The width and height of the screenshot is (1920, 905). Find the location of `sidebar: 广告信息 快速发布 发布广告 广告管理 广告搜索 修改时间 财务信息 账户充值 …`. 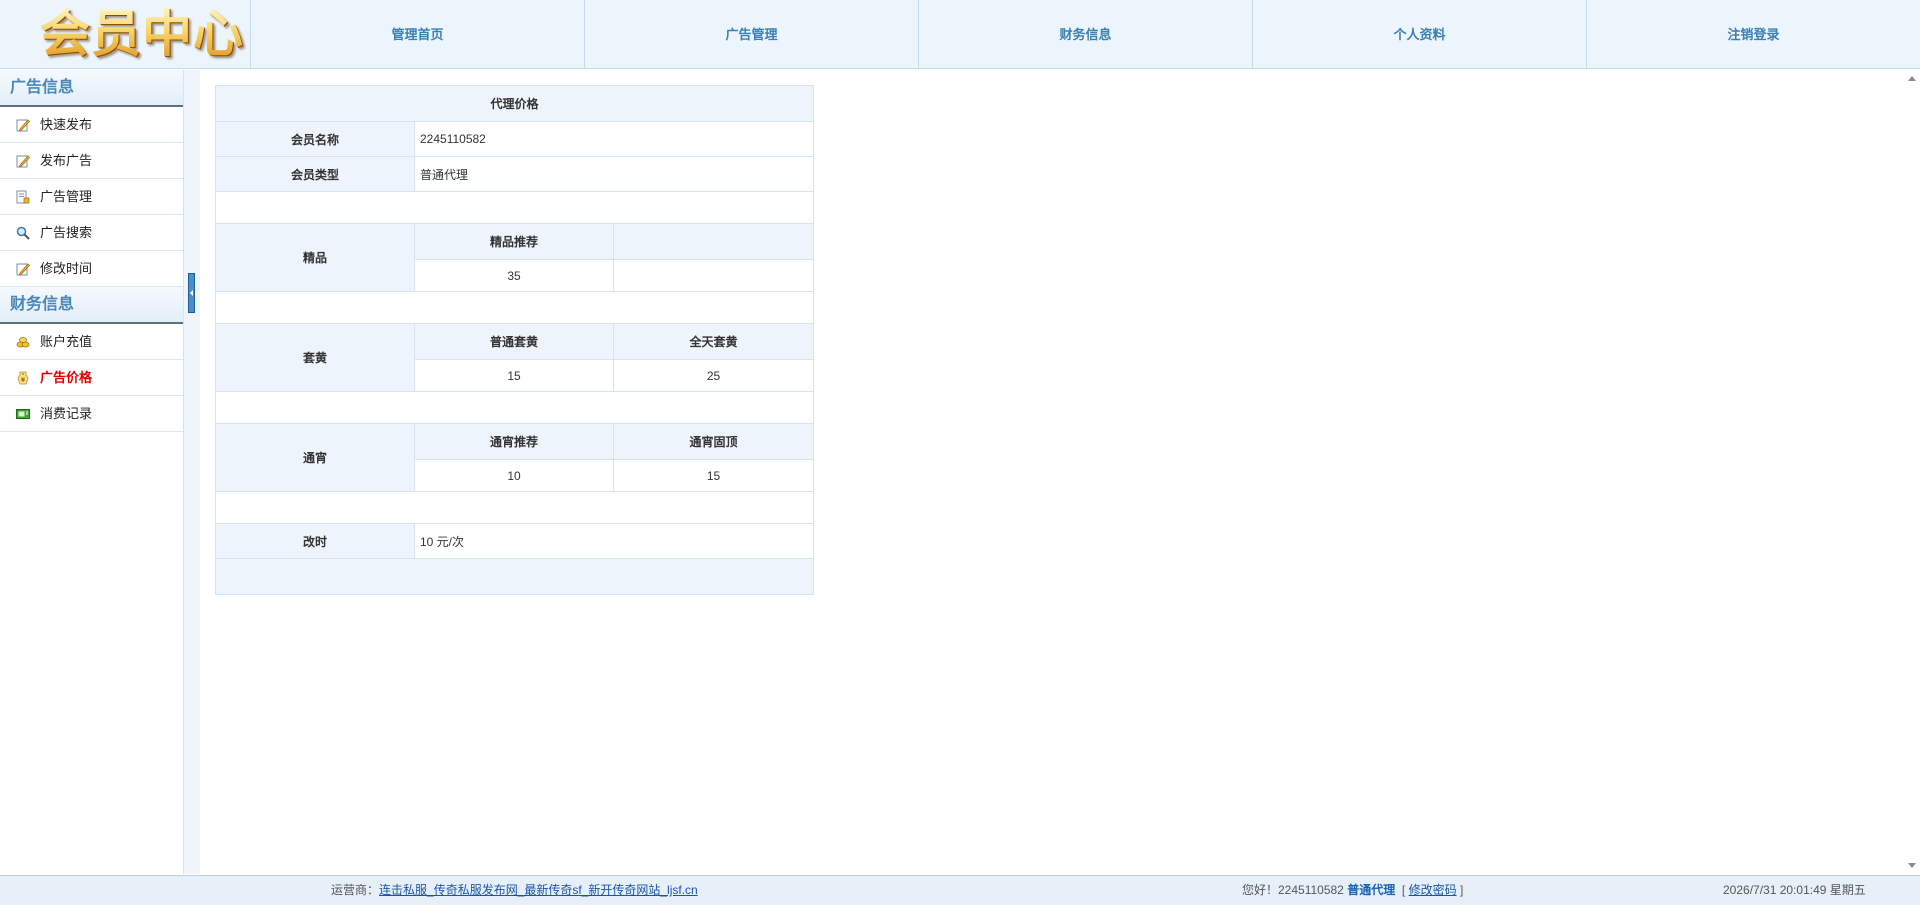

sidebar: 广告信息 快速发布 发布广告 广告管理 广告搜索 修改时间 财务信息 账户充值 … is located at coordinates (92, 472).